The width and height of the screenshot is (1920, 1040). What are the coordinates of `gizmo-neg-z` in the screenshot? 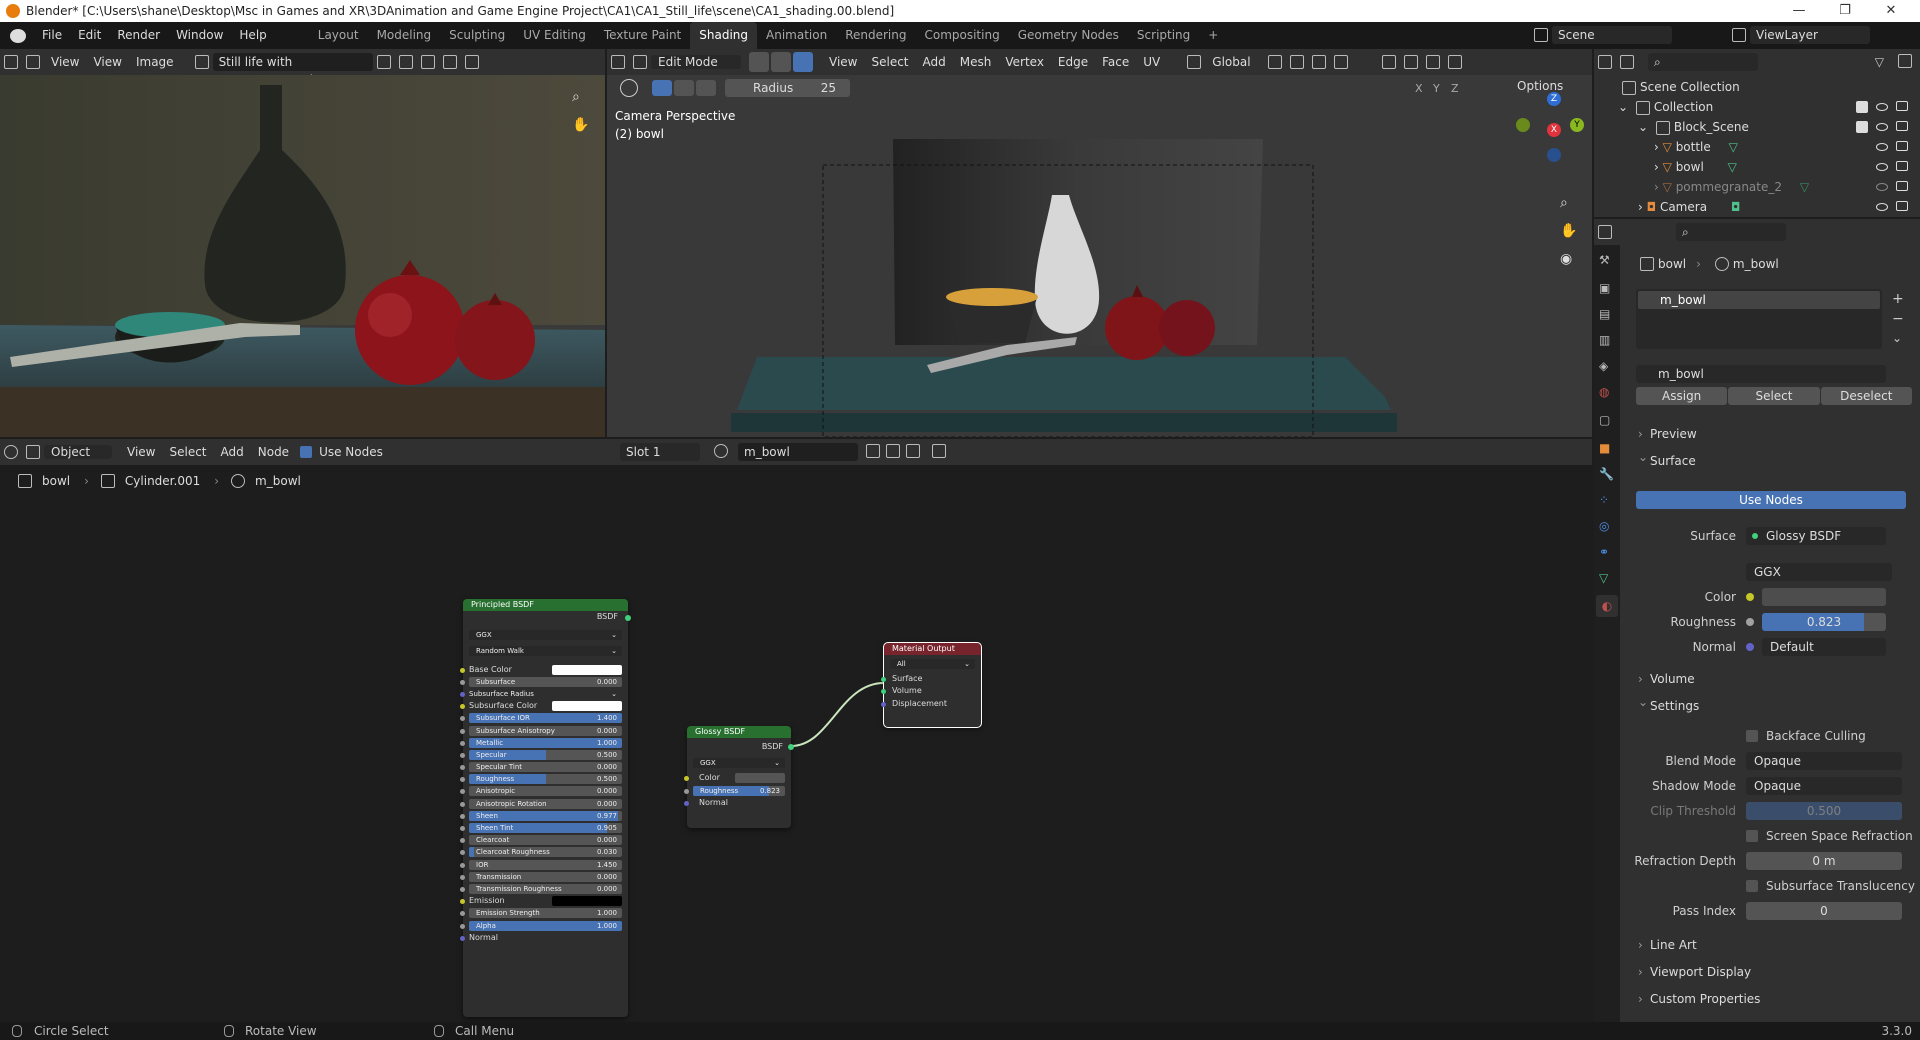 It's located at (1554, 155).